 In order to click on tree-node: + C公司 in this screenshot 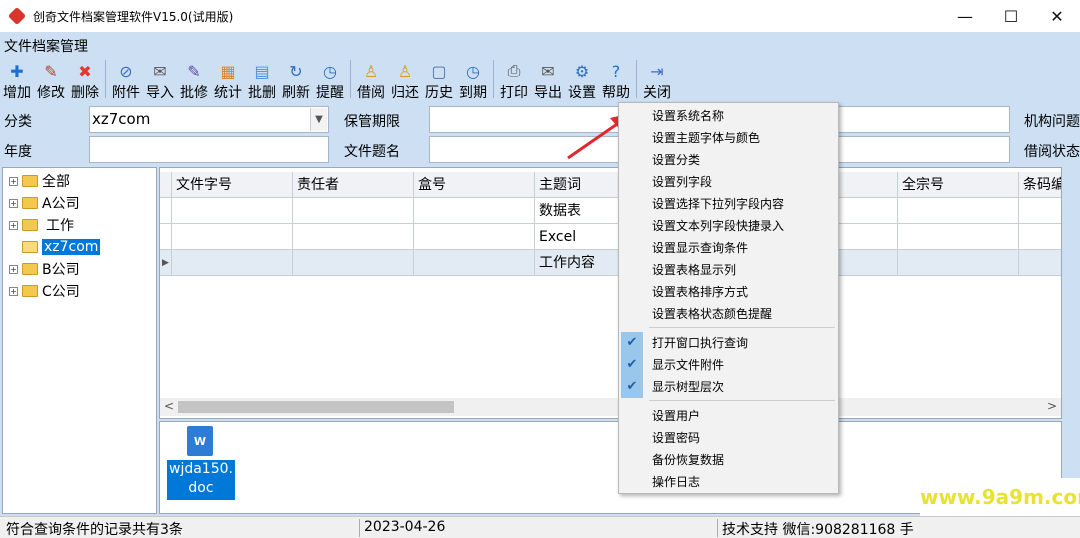, I will do `click(44, 291)`.